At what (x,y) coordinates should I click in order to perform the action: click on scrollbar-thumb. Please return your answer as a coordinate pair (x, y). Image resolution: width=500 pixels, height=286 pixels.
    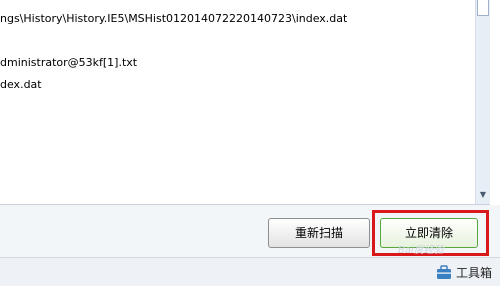
    Looking at the image, I should click on (483, 8).